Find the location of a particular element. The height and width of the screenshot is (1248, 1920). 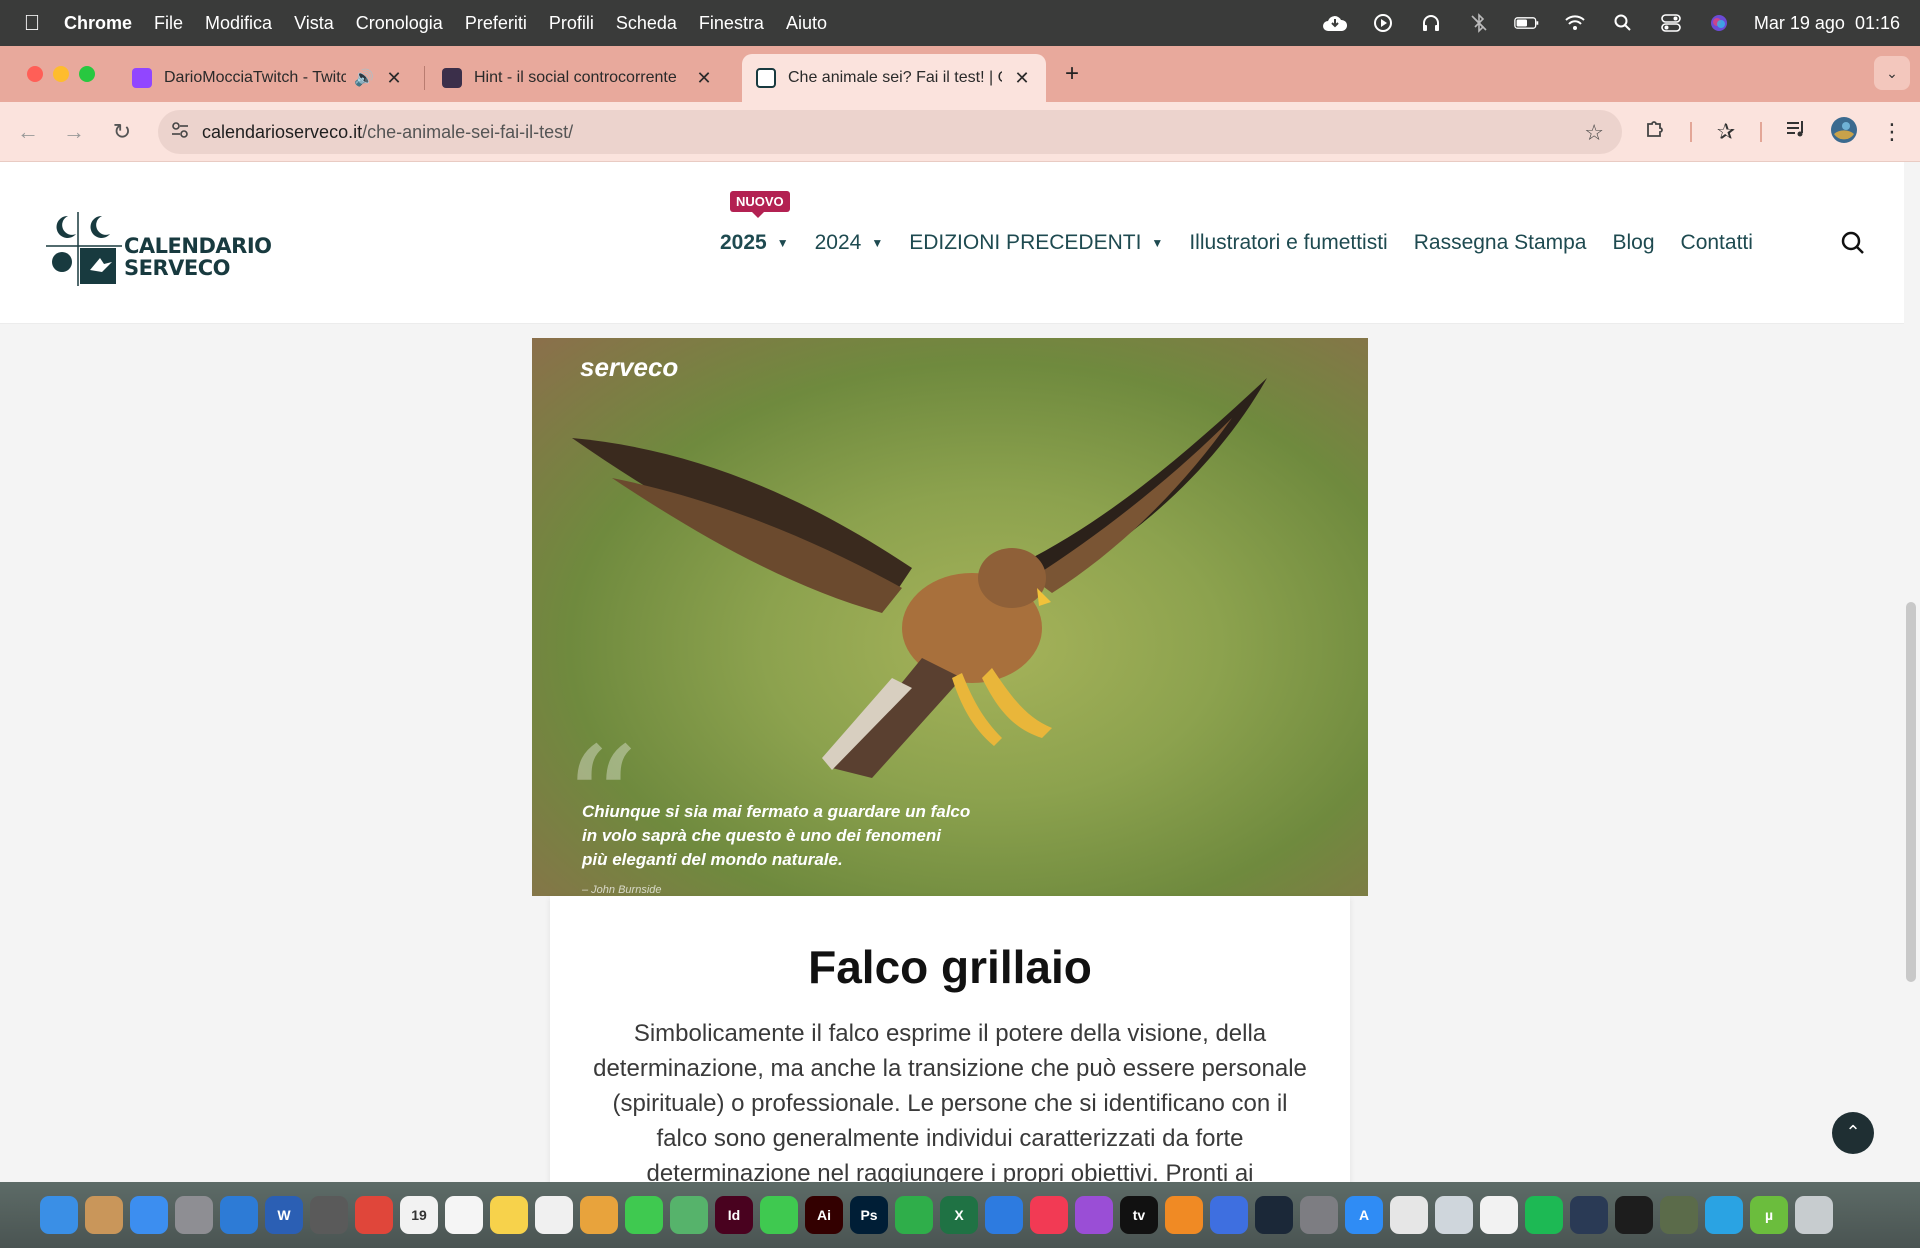

numbers-icon is located at coordinates (914, 1215).